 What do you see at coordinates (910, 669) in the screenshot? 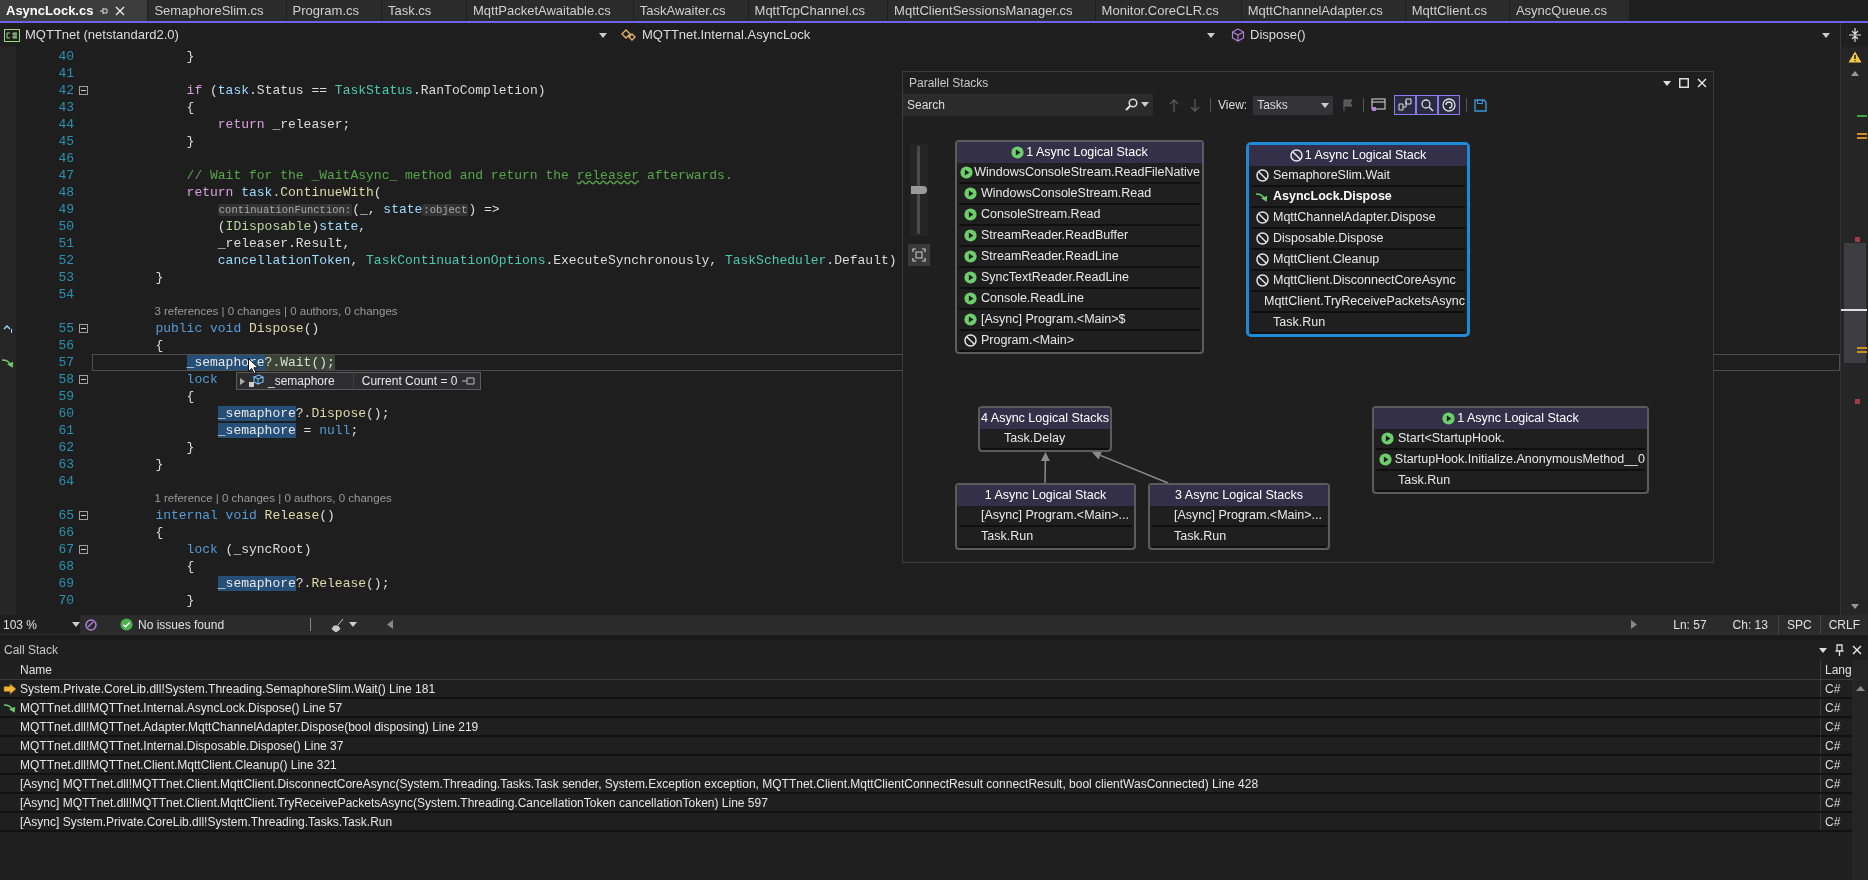
I see `column-header: Name` at bounding box center [910, 669].